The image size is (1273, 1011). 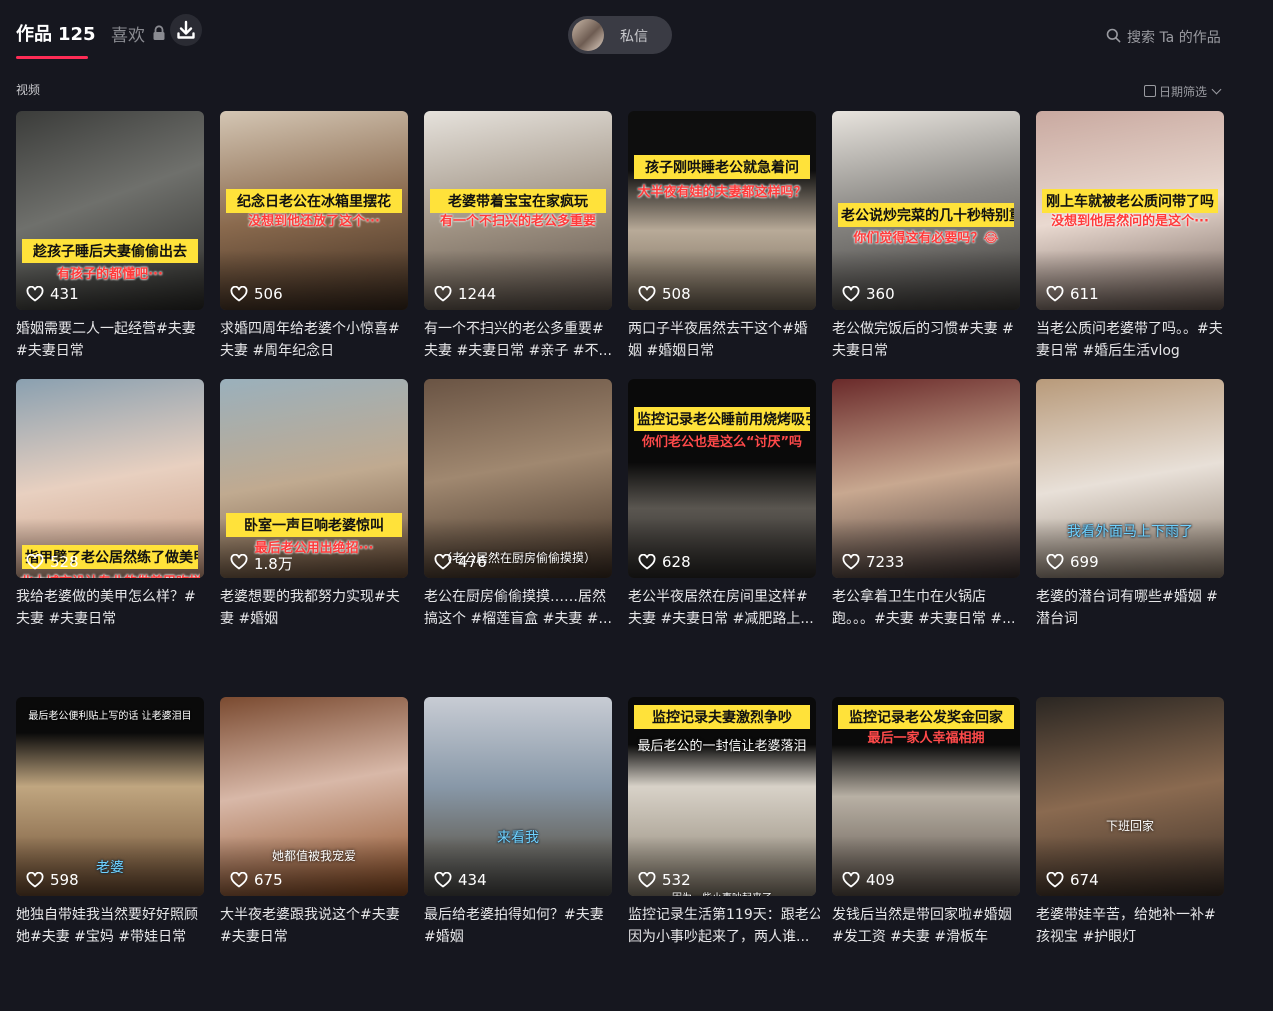 What do you see at coordinates (922, 915) in the screenshot?
I see `video-description-line: 发钱后当然是带回家啦#婚姻` at bounding box center [922, 915].